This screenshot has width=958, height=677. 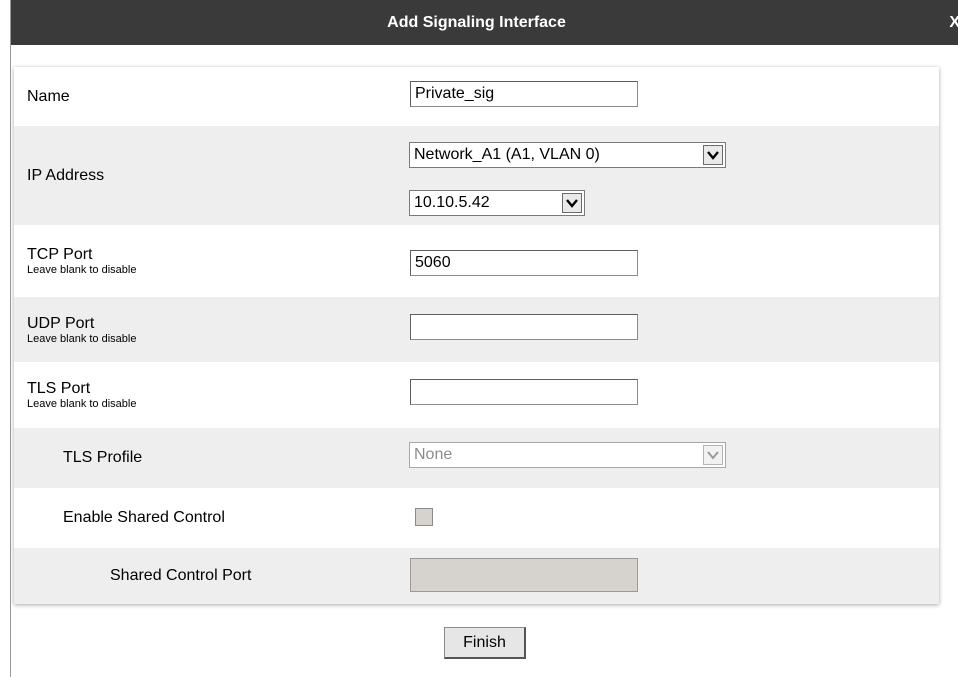 I want to click on udp-port-hint: Leave blank to disable, so click(x=82, y=338).